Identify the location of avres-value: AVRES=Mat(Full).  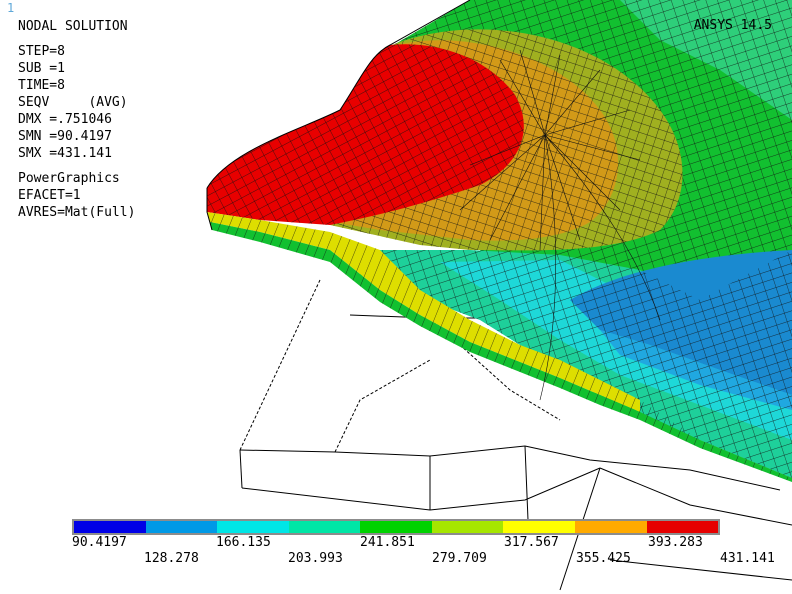
(77, 212).